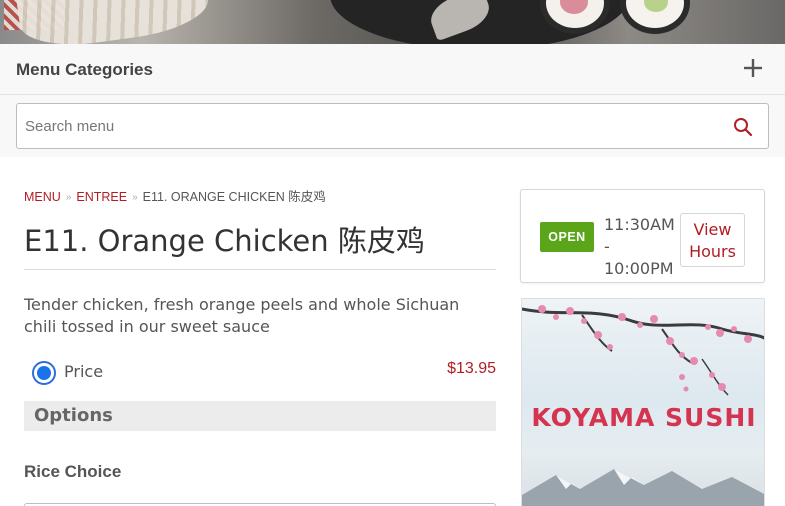 This screenshot has height=506, width=785. I want to click on options-heading-label: Options, so click(73, 415).